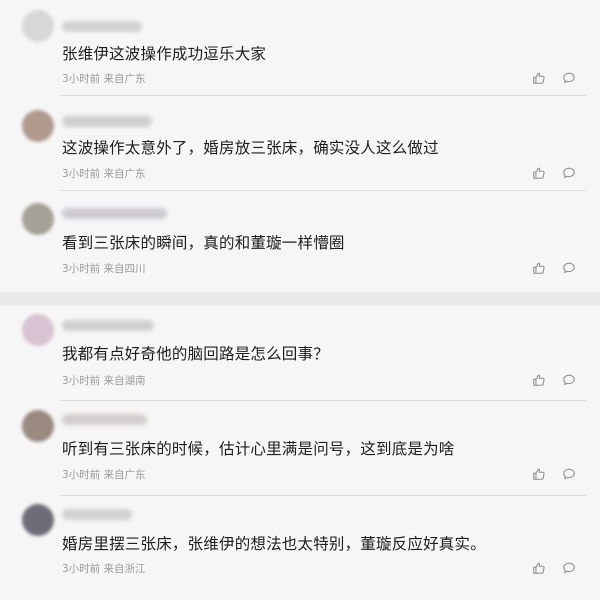  What do you see at coordinates (124, 269) in the screenshot?
I see `comment-location: 来自四川` at bounding box center [124, 269].